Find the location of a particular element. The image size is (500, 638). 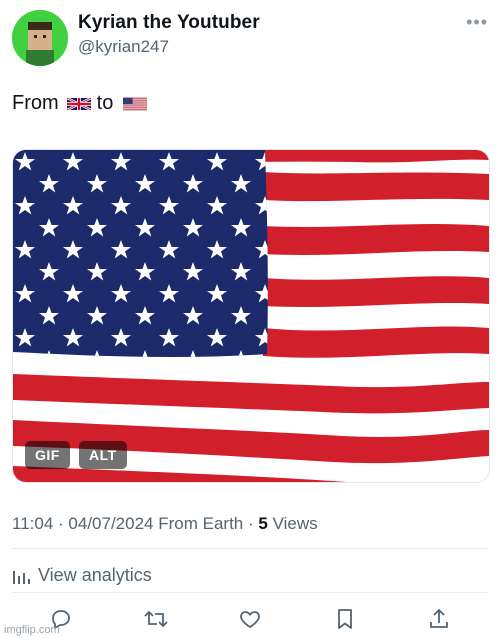

tweet-source: From Earth is located at coordinates (201, 523).